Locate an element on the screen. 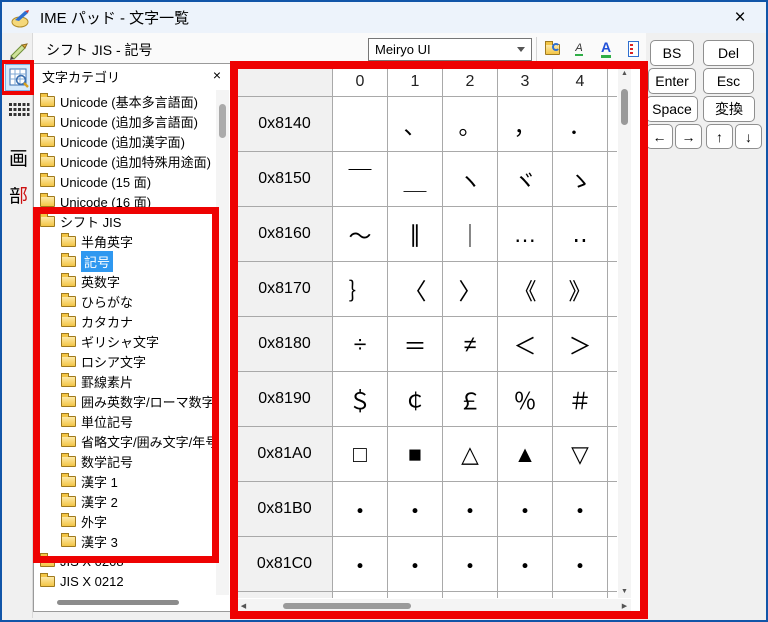 The image size is (768, 622). grid-char-cell: ▲ is located at coordinates (525, 454).